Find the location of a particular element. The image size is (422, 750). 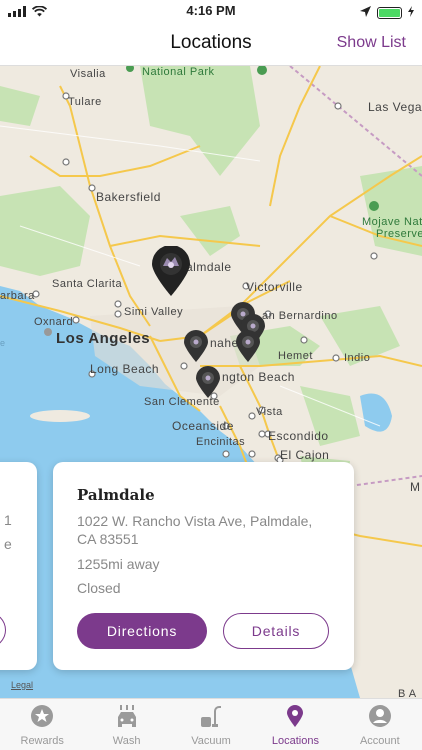

car-wash-icon is located at coordinates (127, 718).